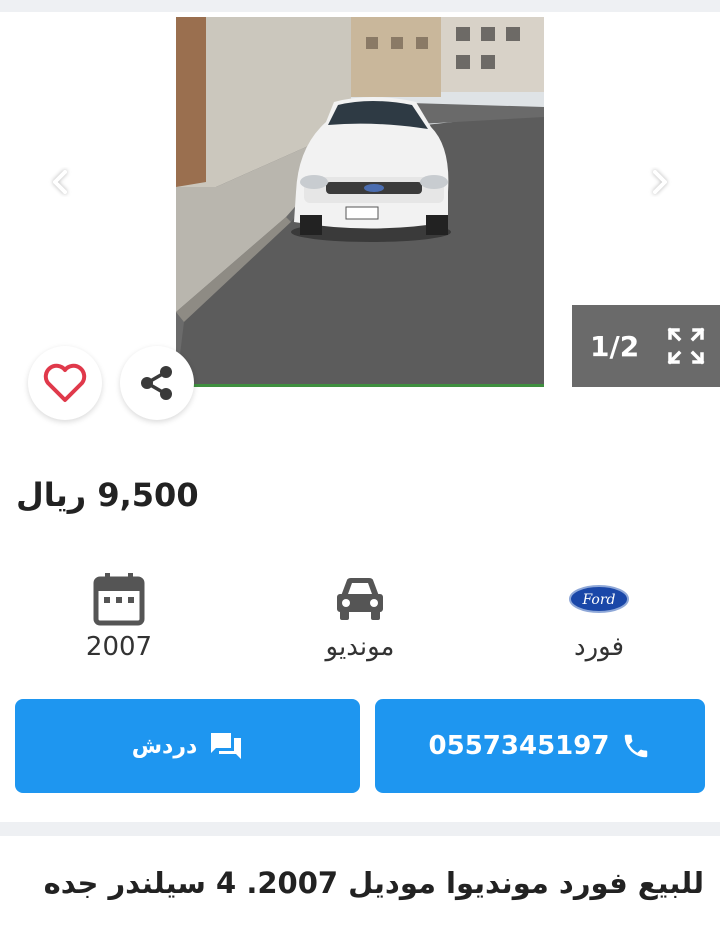 The height and width of the screenshot is (929, 720). I want to click on spec-make: Ford فورد, so click(599, 616).